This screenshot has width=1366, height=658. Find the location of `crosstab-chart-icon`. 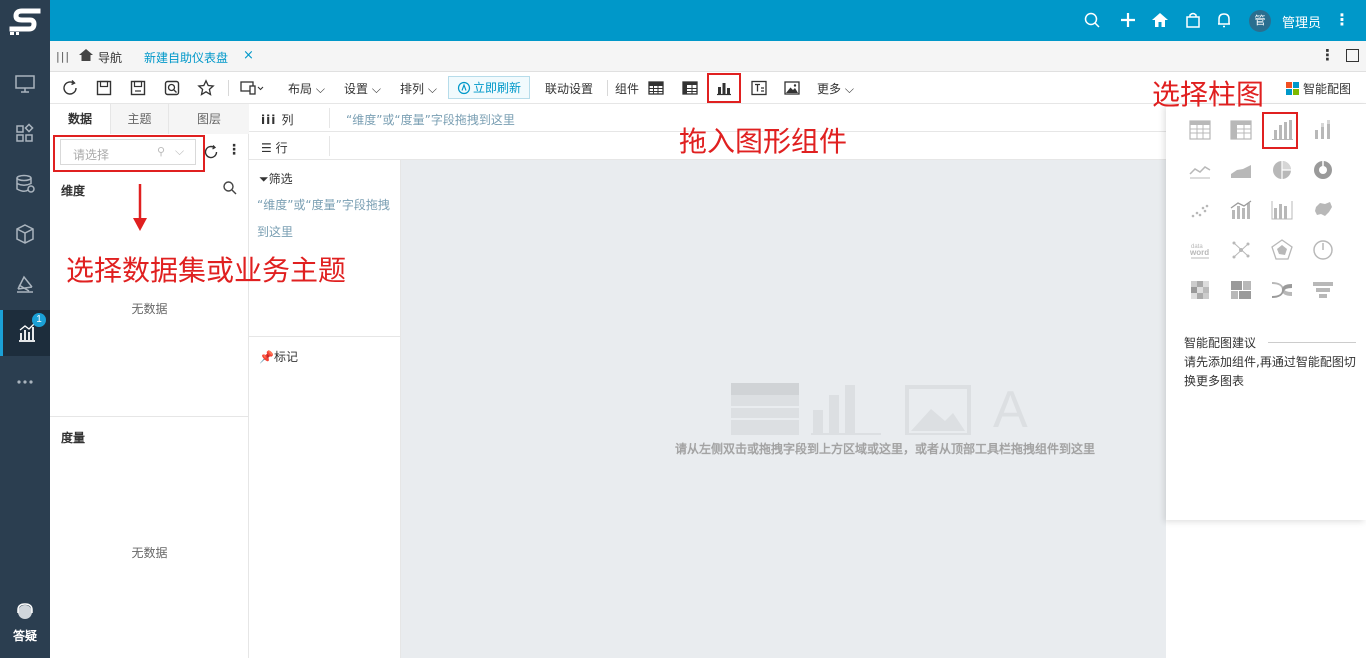

crosstab-chart-icon is located at coordinates (1241, 130).